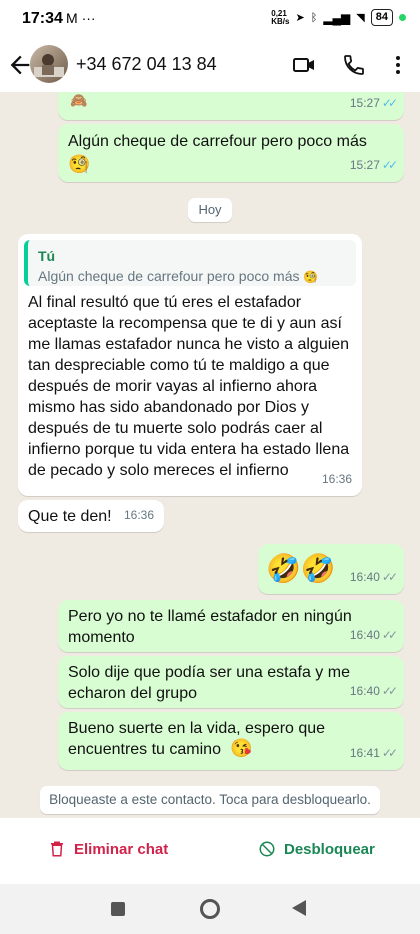 The height and width of the screenshot is (934, 420). I want to click on status-time: 17:34, so click(42, 18).